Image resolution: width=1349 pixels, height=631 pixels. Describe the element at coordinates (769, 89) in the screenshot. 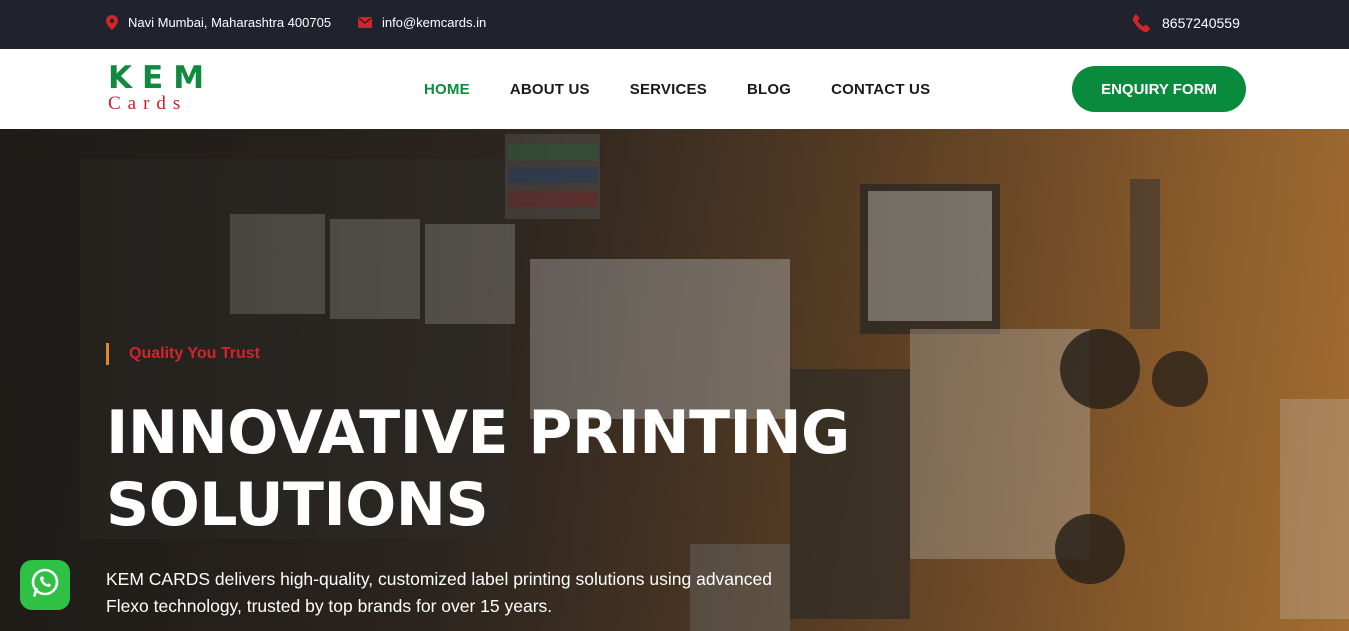

I see `nav-blog: BLOG` at that location.